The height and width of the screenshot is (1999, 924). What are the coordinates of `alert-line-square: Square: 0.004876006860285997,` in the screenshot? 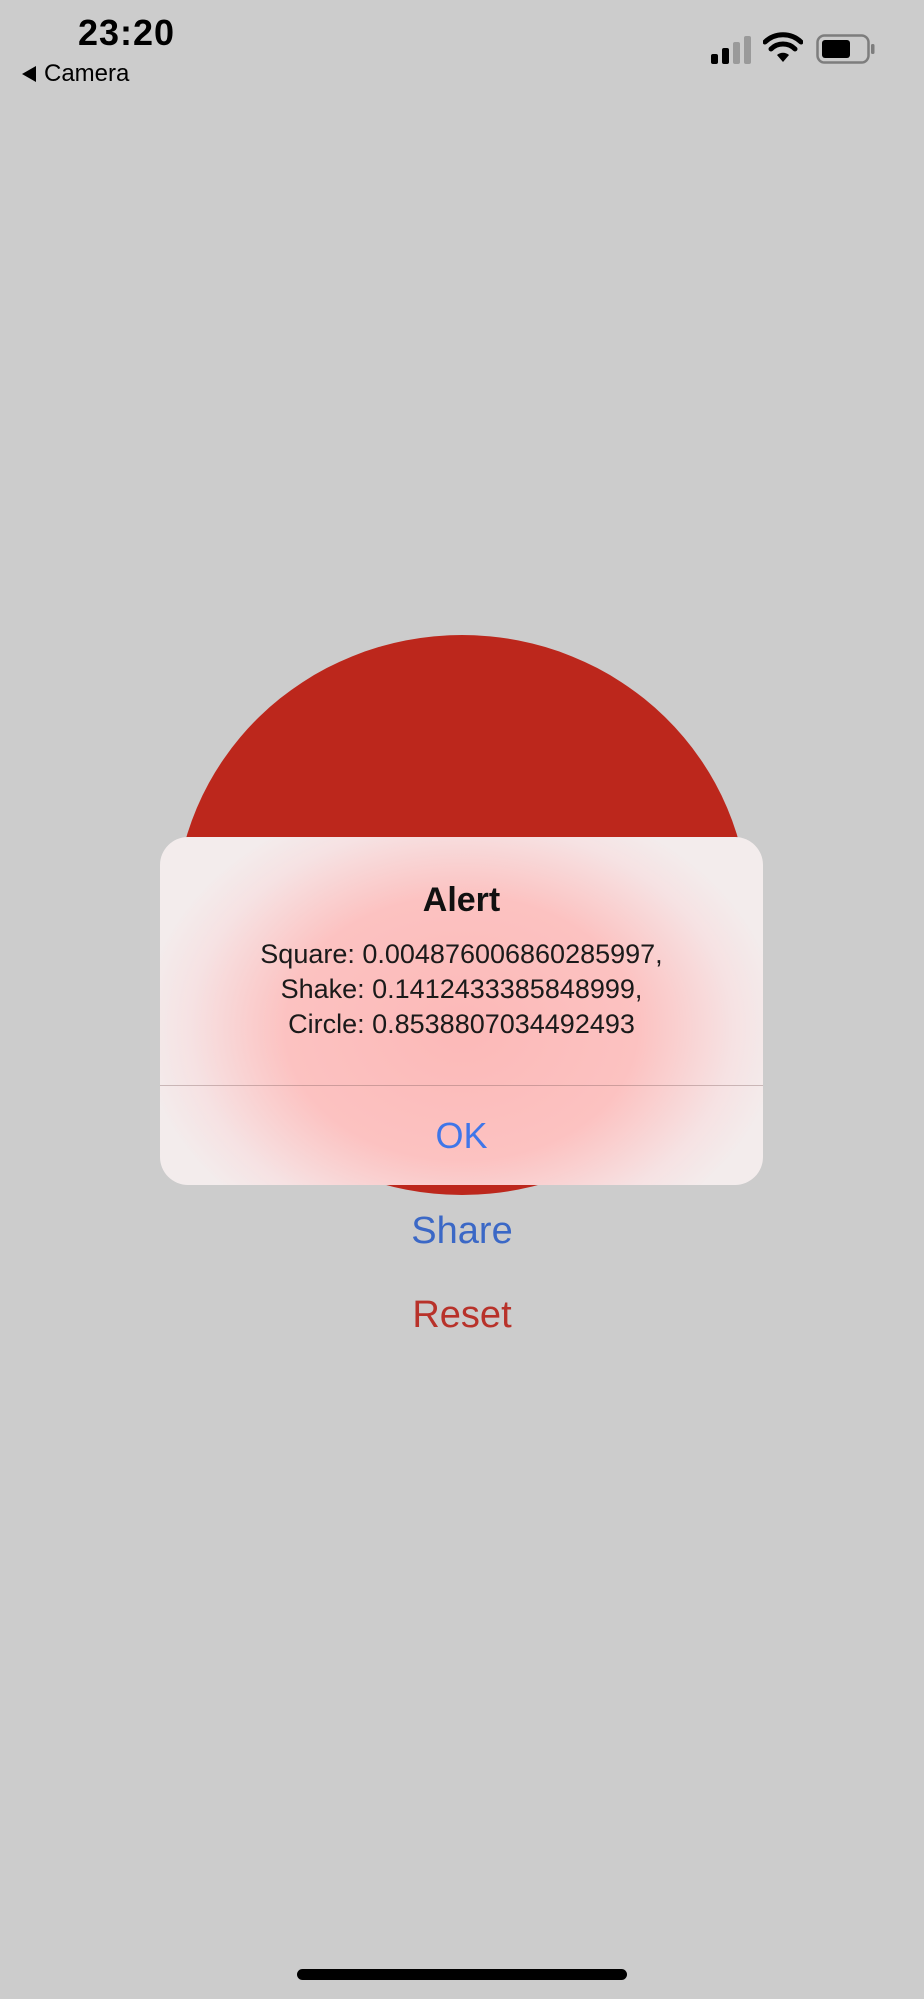 It's located at (461, 954).